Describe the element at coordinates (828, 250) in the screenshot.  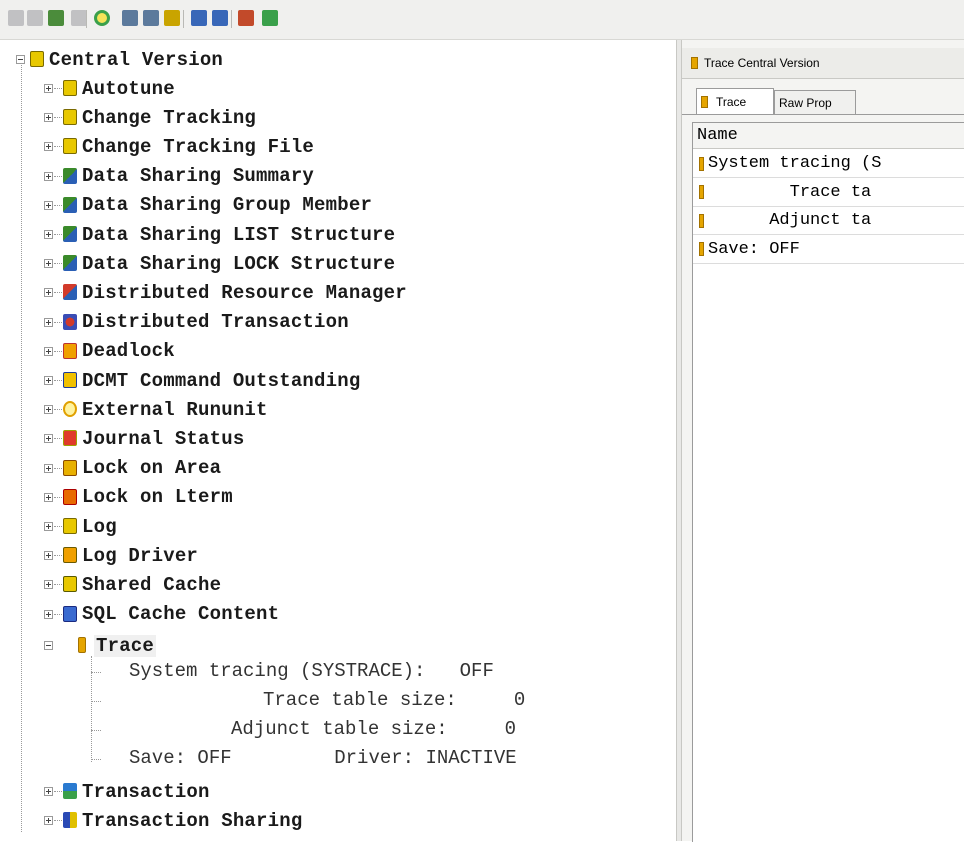
I see `grid-row: Save: OFF` at that location.